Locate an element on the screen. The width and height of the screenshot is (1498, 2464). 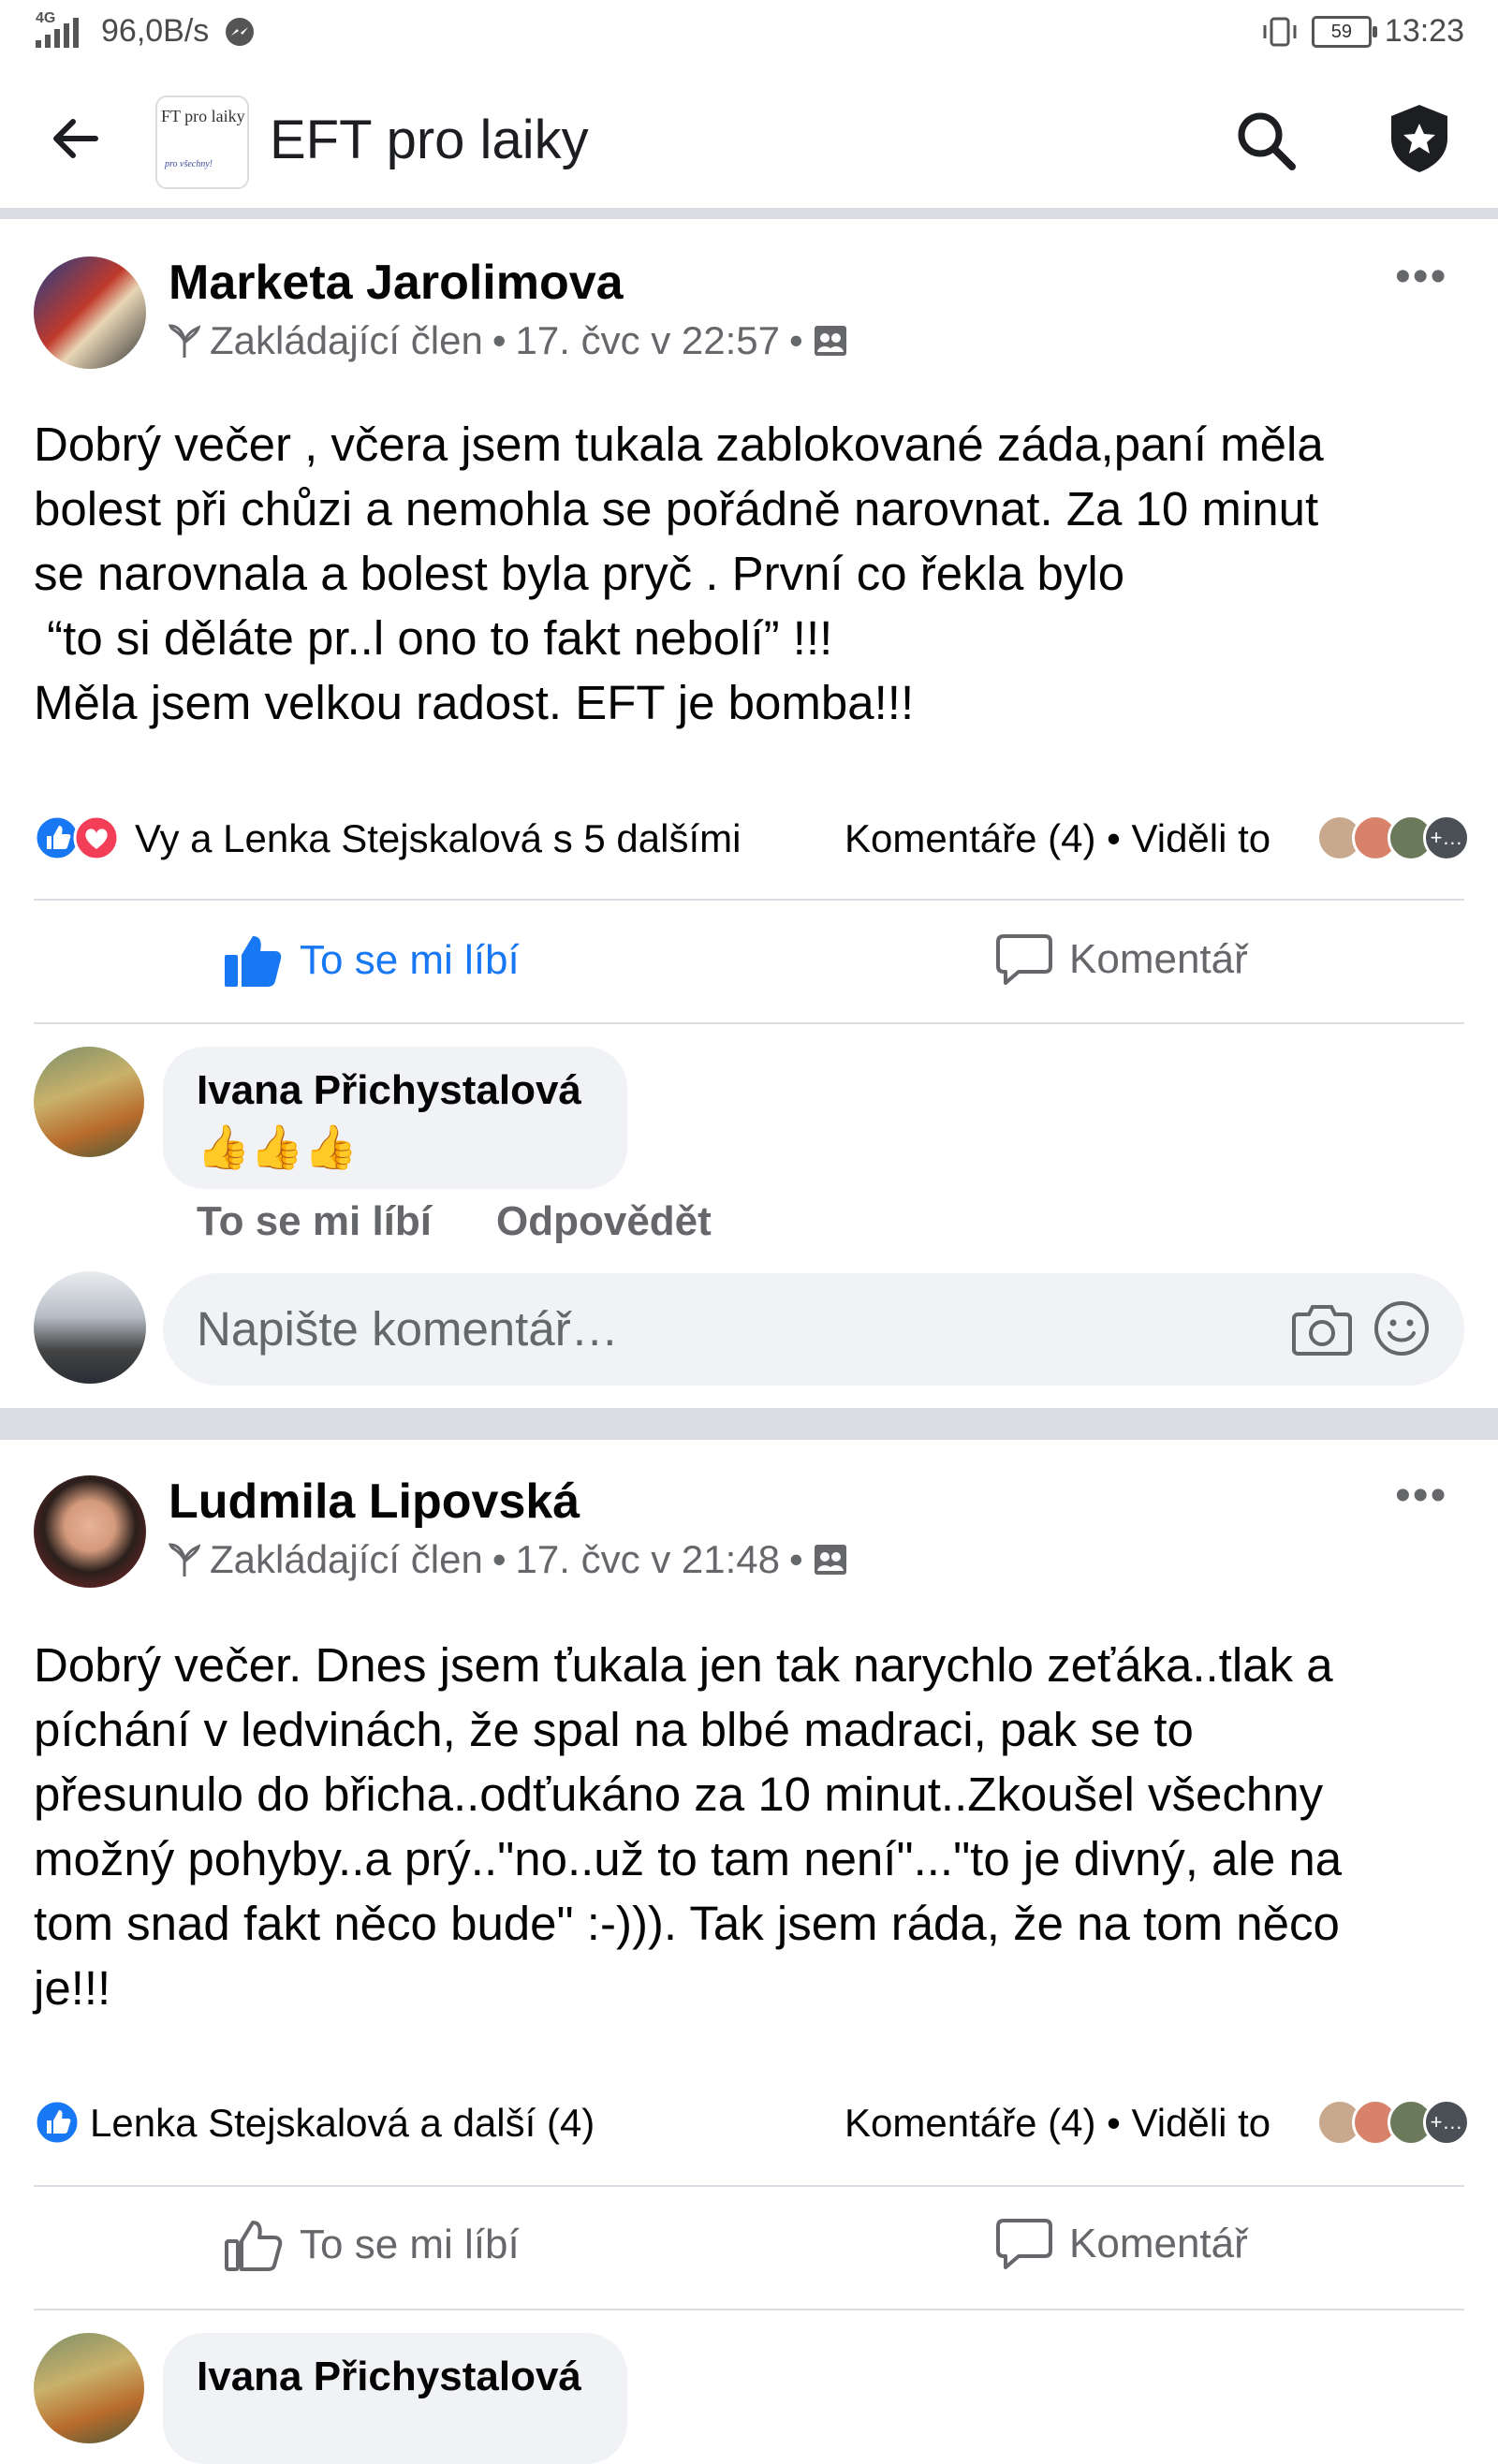
vibrate-icon is located at coordinates (1280, 31).